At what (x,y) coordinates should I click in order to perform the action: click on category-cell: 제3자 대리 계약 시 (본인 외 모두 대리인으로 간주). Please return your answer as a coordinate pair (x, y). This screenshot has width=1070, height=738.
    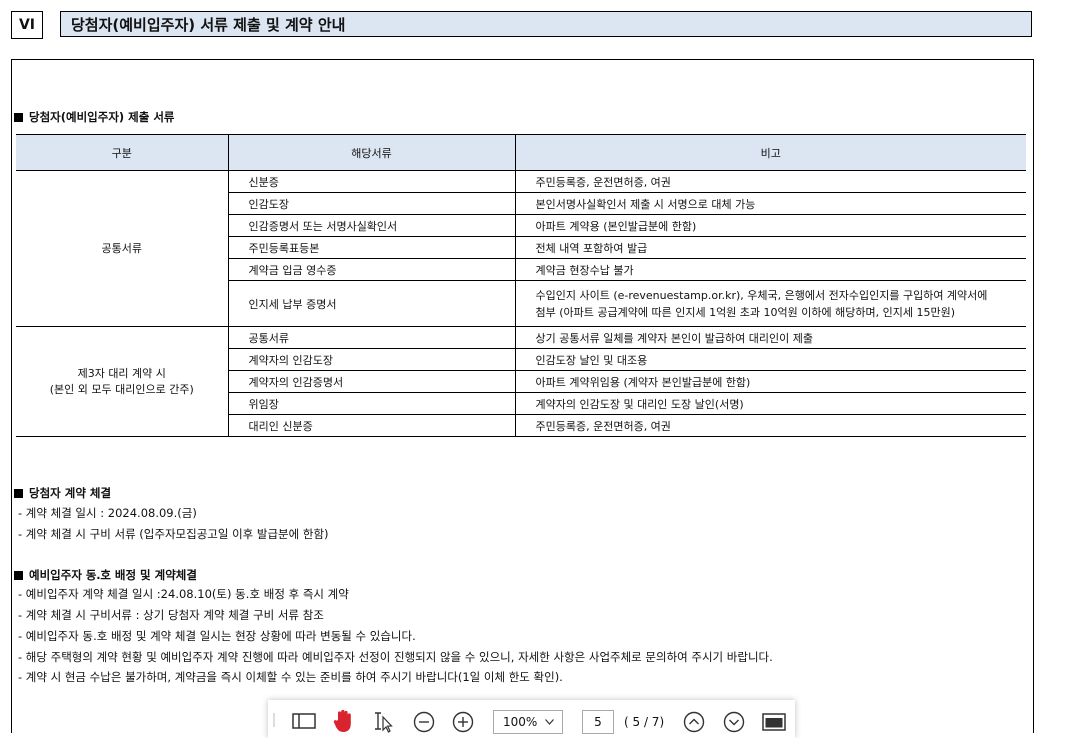
    Looking at the image, I should click on (122, 381).